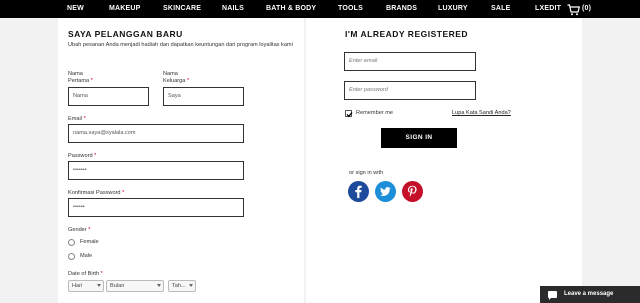 The height and width of the screenshot is (303, 640). What do you see at coordinates (407, 34) in the screenshot?
I see `login-title: I'M ALREADY REGISTERED` at bounding box center [407, 34].